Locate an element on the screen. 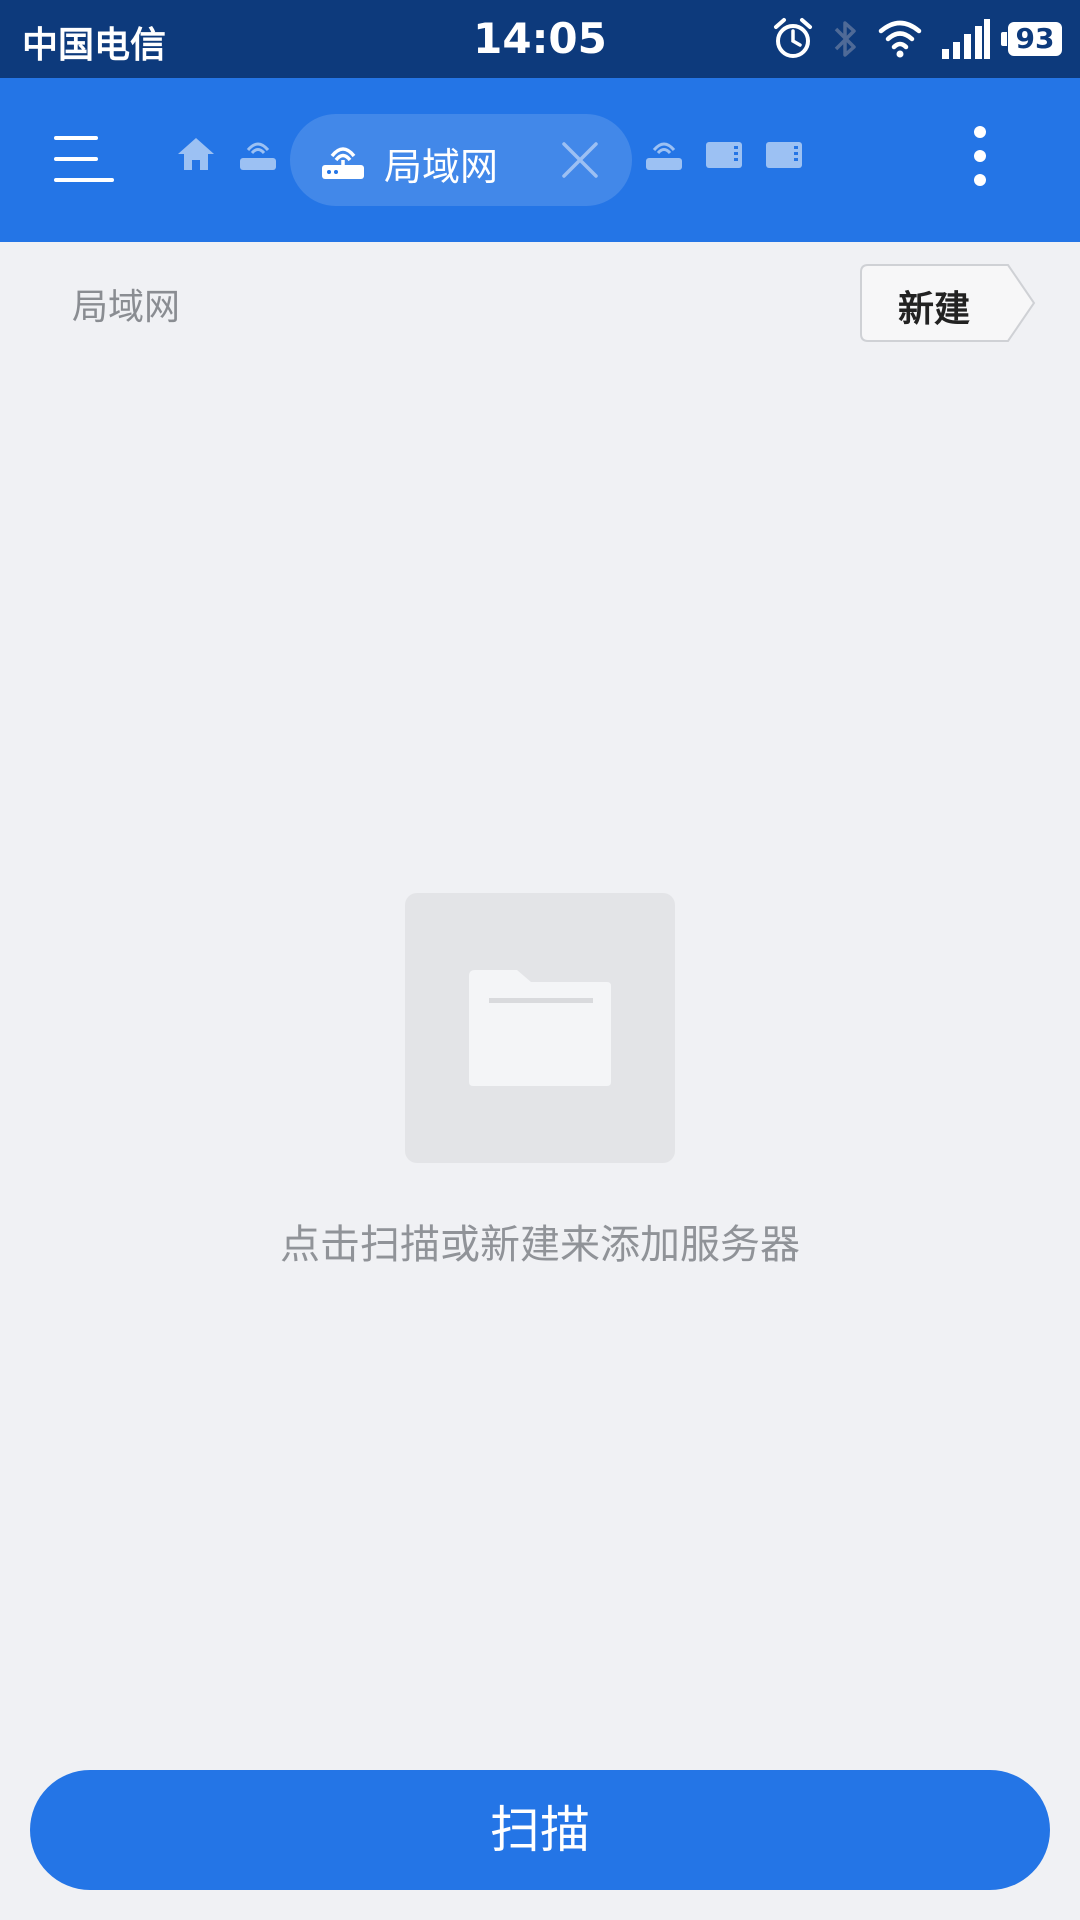 This screenshot has height=1920, width=1080. signal-icon is located at coordinates (966, 39).